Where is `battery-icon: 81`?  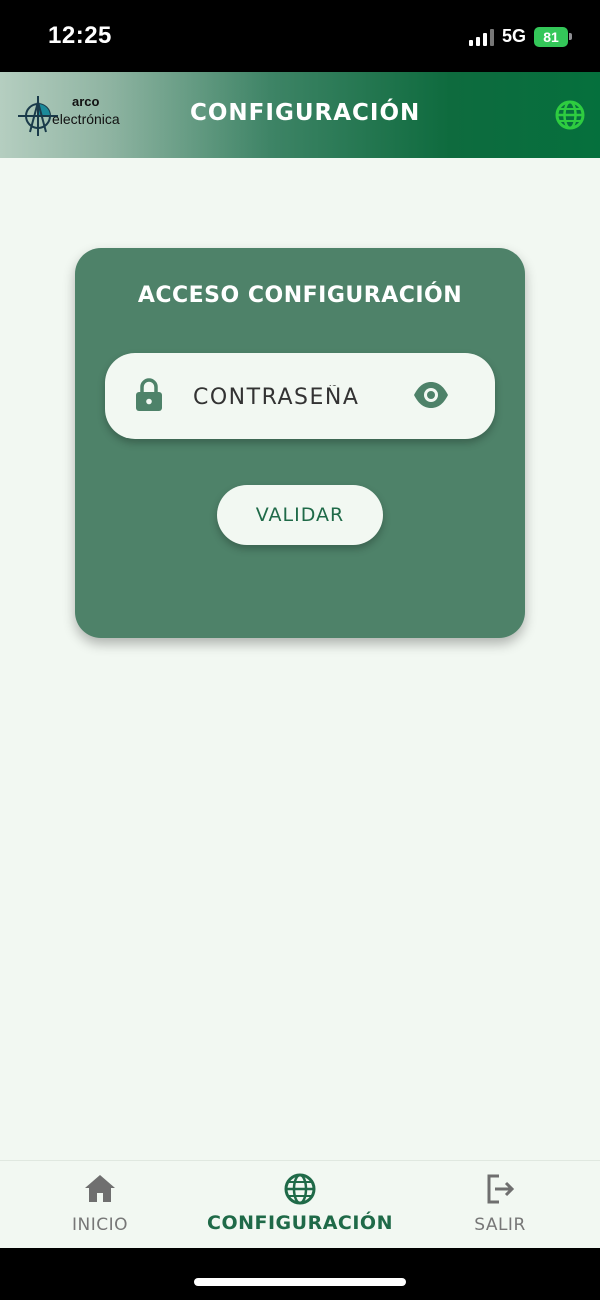
battery-icon: 81 is located at coordinates (553, 36).